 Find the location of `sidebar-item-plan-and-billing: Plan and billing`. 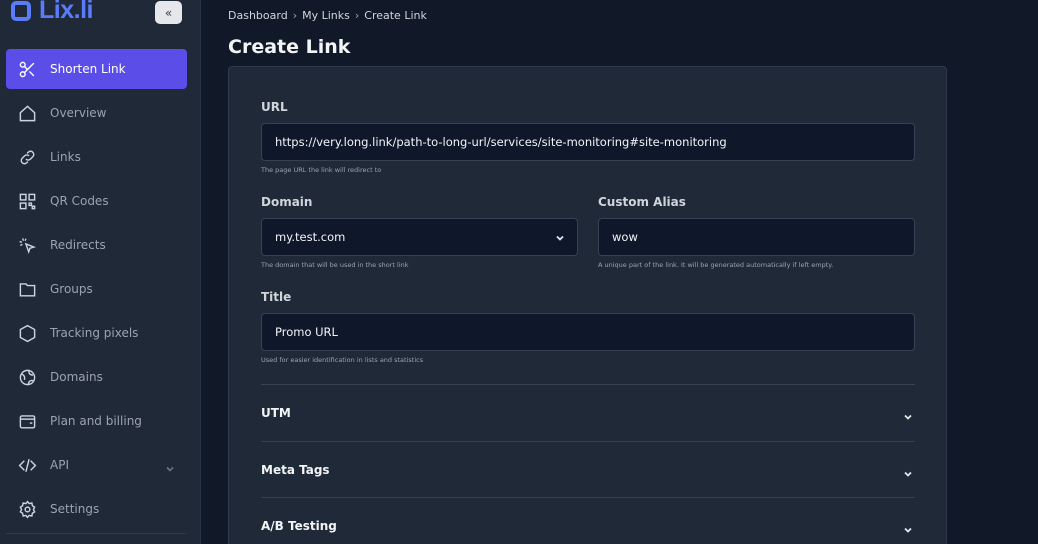

sidebar-item-plan-and-billing: Plan and billing is located at coordinates (96, 421).